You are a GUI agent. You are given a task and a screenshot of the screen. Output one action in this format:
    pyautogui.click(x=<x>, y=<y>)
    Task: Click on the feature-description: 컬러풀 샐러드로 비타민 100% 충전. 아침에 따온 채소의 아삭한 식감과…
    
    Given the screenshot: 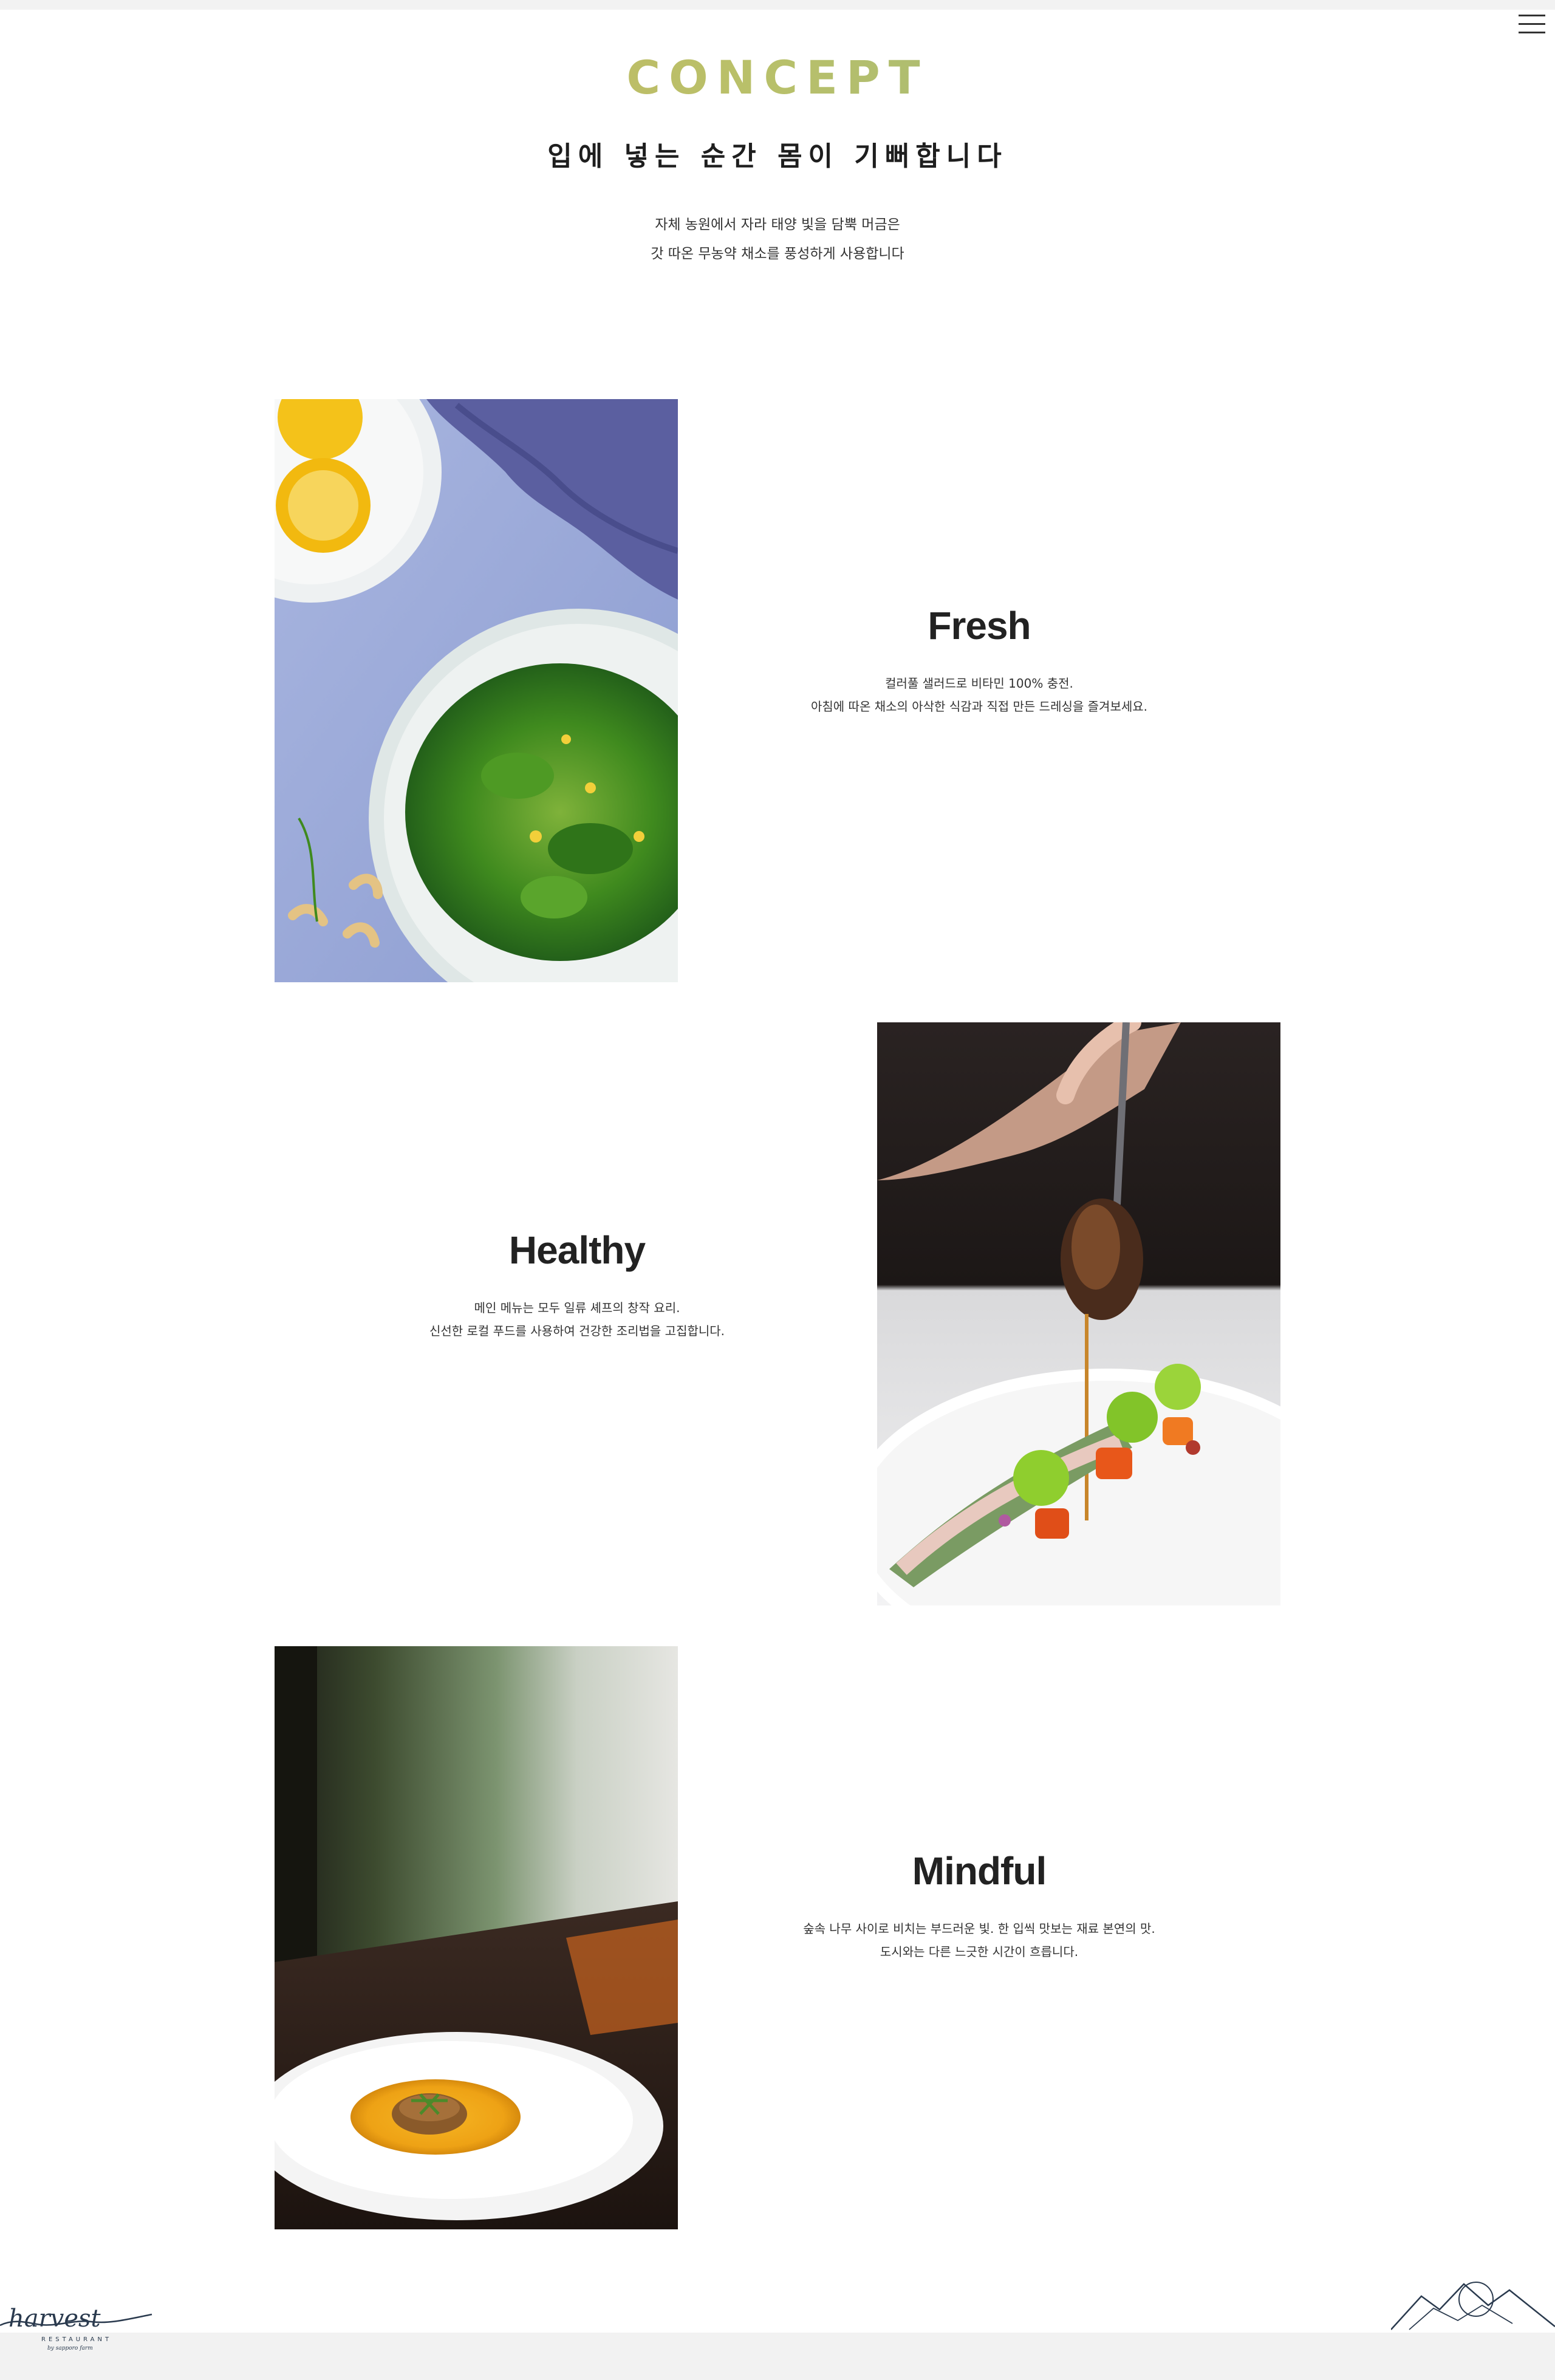 What is the action you would take?
    pyautogui.click(x=979, y=695)
    